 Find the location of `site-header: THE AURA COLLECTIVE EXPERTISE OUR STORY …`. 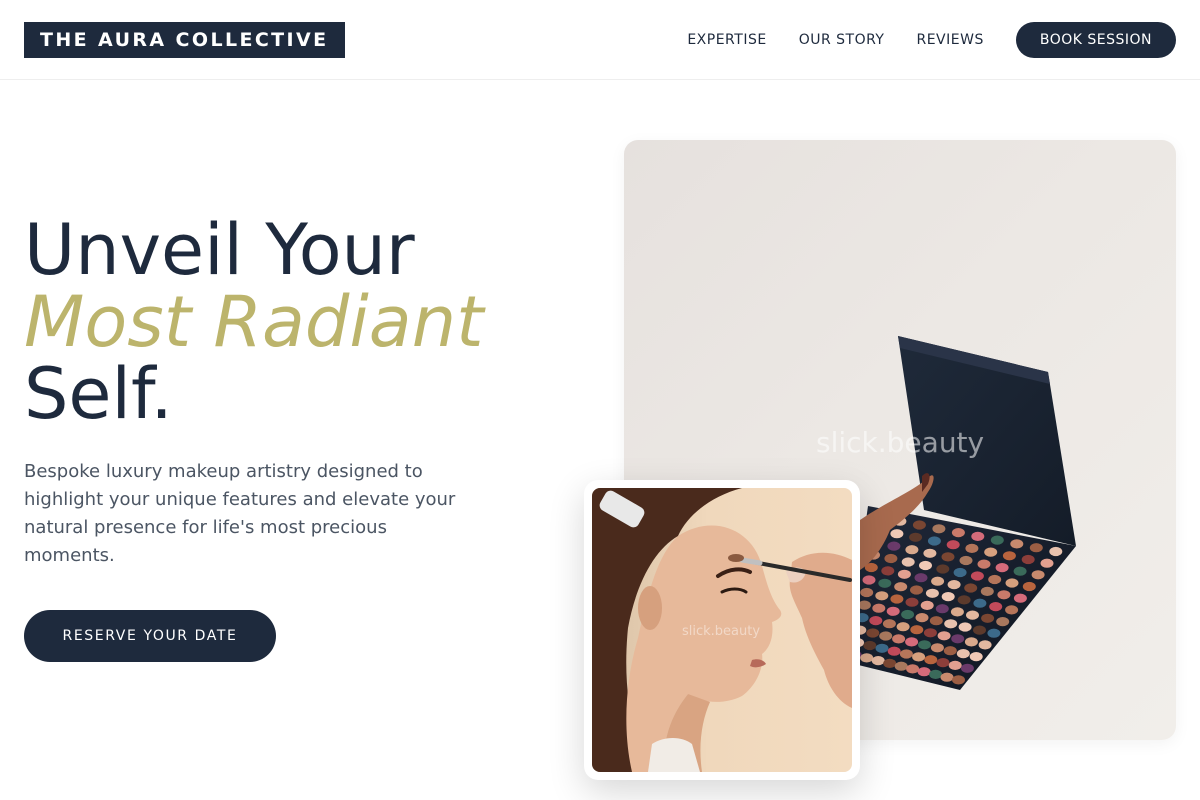

site-header: THE AURA COLLECTIVE EXPERTISE OUR STORY … is located at coordinates (600, 40).